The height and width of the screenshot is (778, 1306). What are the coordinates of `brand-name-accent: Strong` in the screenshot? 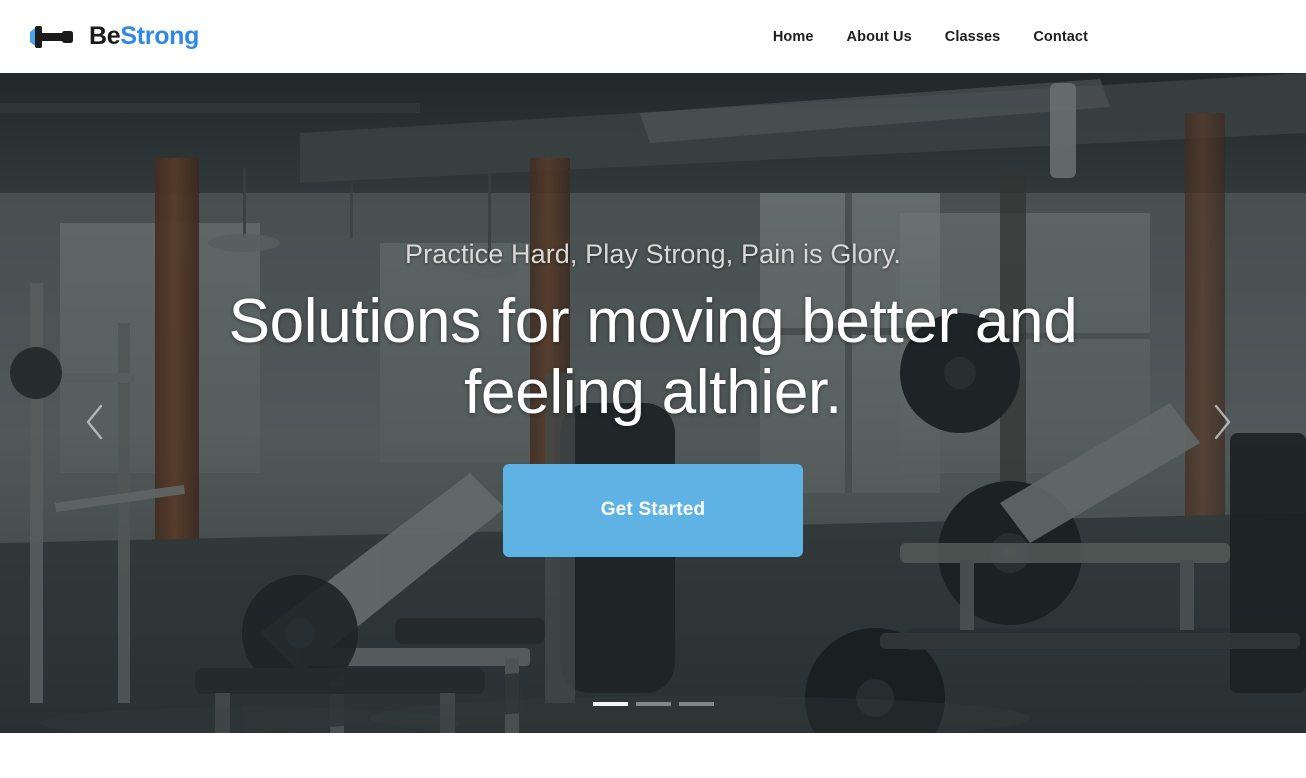 It's located at (160, 36).